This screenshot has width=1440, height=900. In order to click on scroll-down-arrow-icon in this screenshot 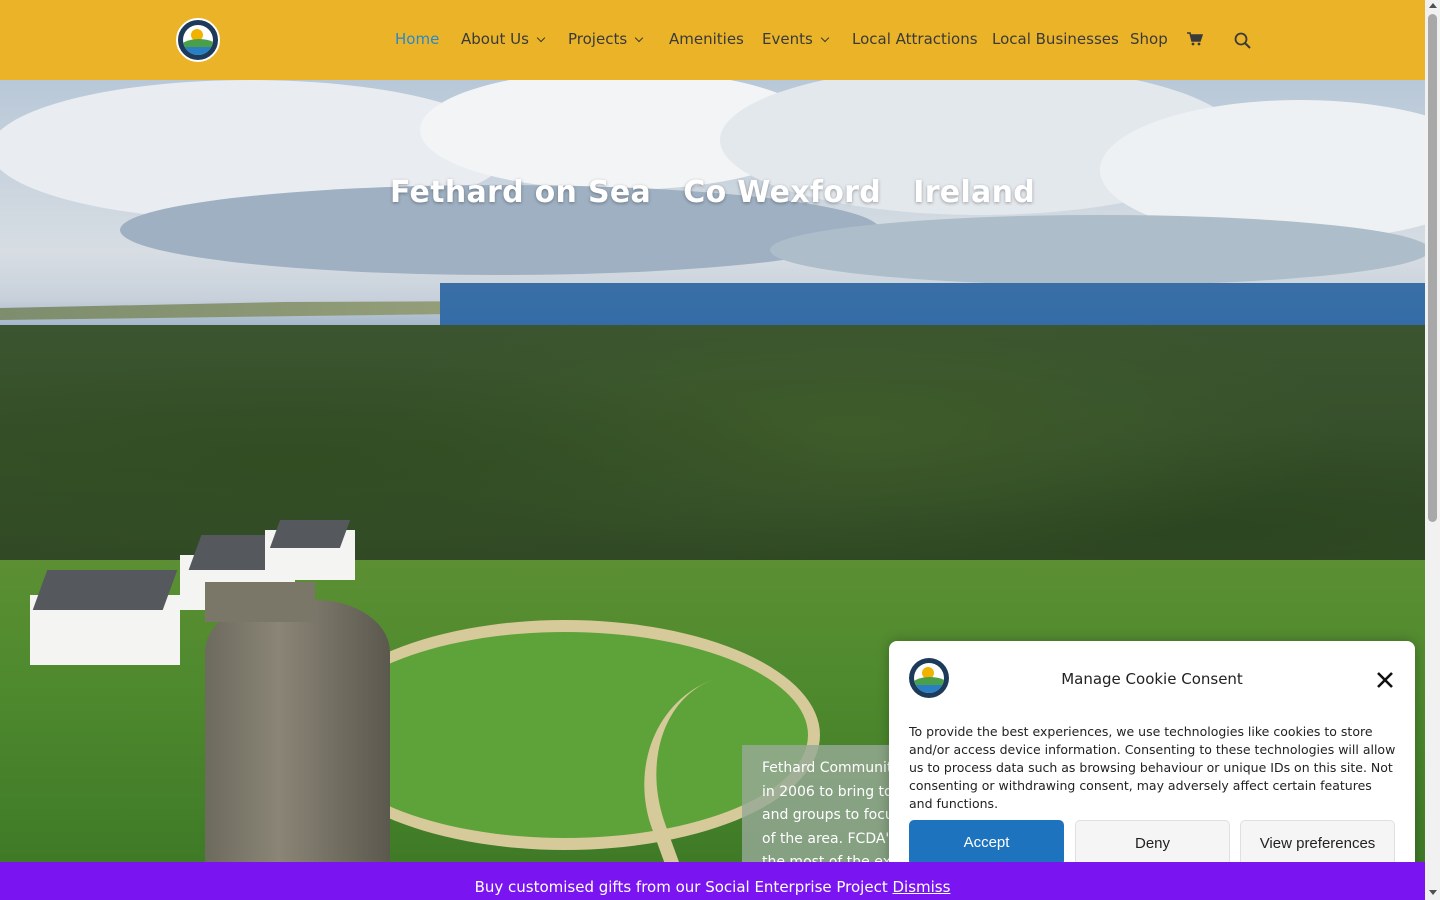, I will do `click(1433, 892)`.